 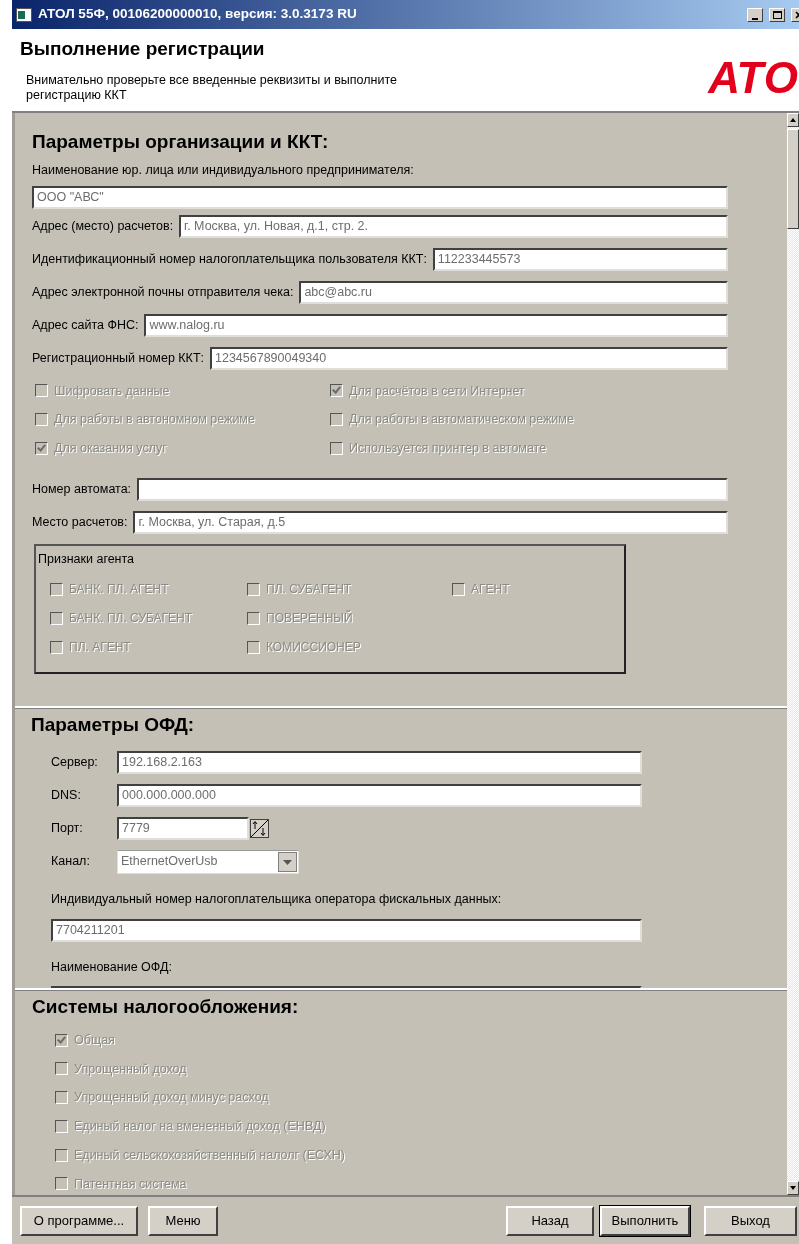 What do you see at coordinates (513, 292) in the screenshot?
I see `input-field: abc@abc.ru` at bounding box center [513, 292].